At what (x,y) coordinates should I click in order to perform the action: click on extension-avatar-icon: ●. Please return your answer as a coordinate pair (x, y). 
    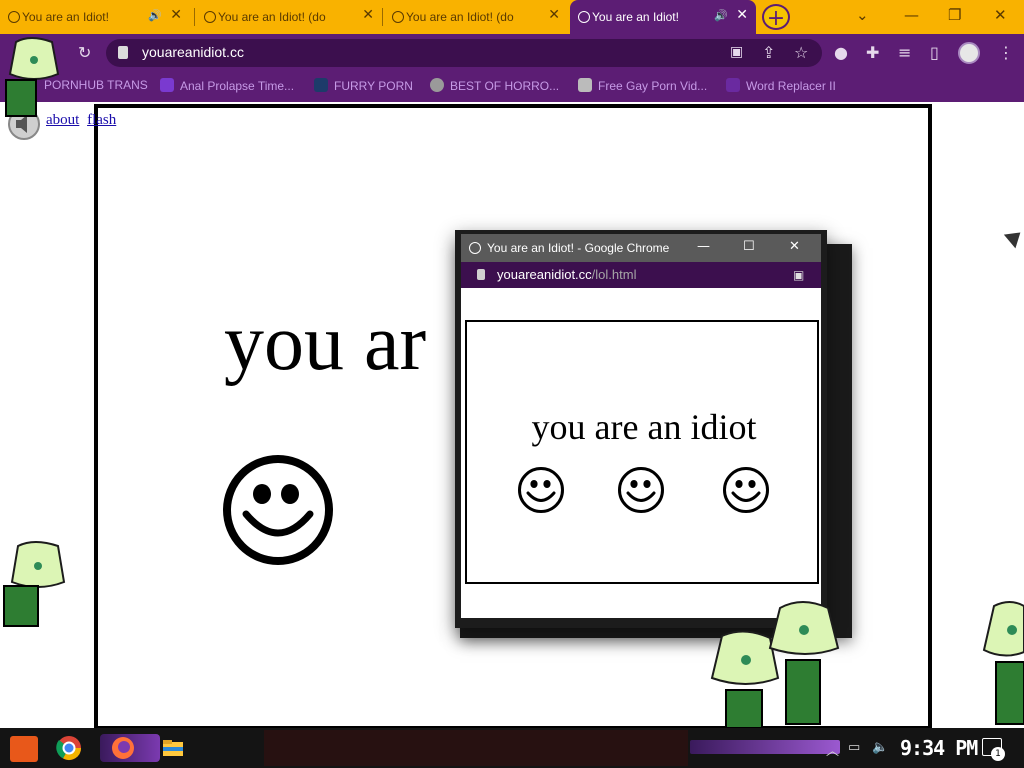
    Looking at the image, I should click on (841, 52).